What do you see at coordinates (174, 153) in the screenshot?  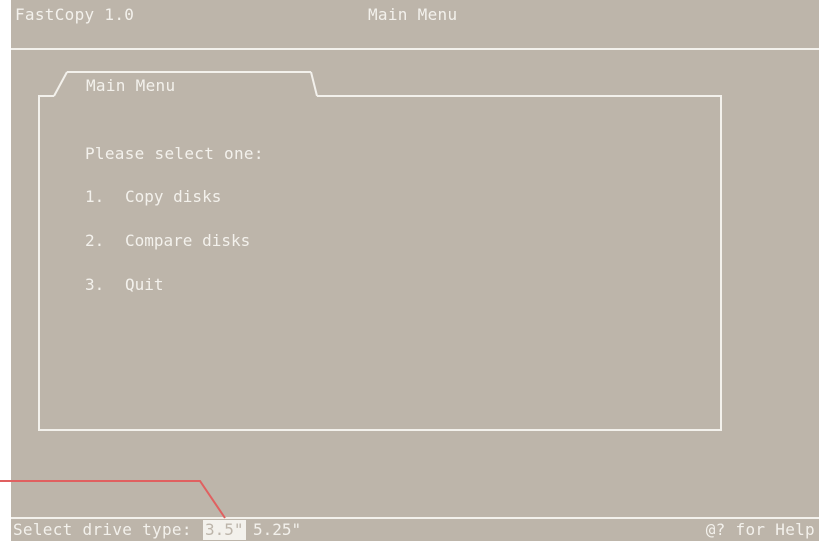 I see `menu-prompt: Please select one:` at bounding box center [174, 153].